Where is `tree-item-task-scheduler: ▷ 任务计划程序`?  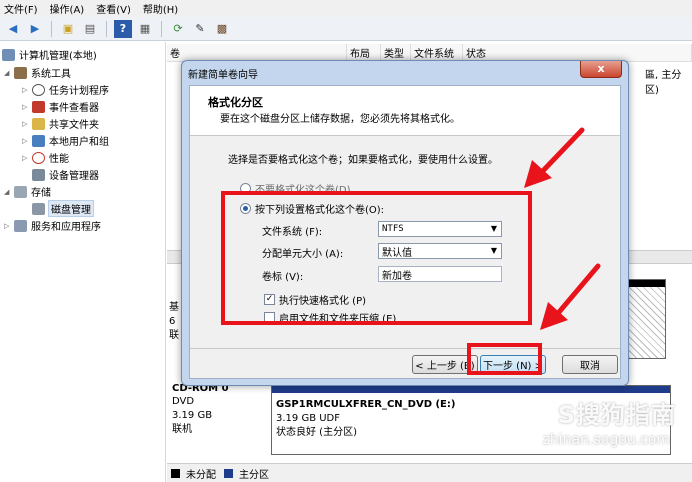
tree-item-task-scheduler: ▷ 任务计划程序 is located at coordinates (65, 89).